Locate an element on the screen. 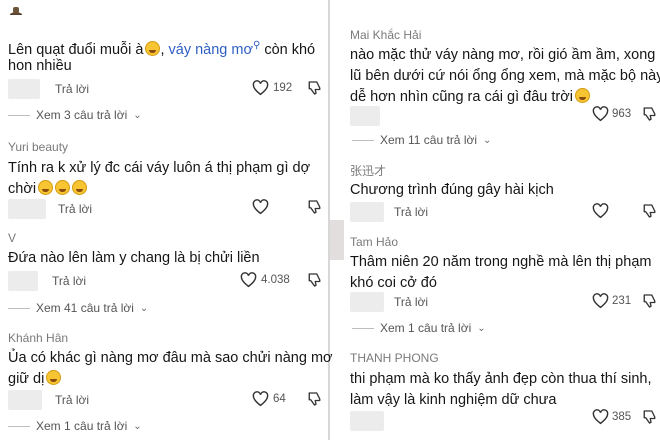 The height and width of the screenshot is (440, 660). like-count: 385 is located at coordinates (622, 417).